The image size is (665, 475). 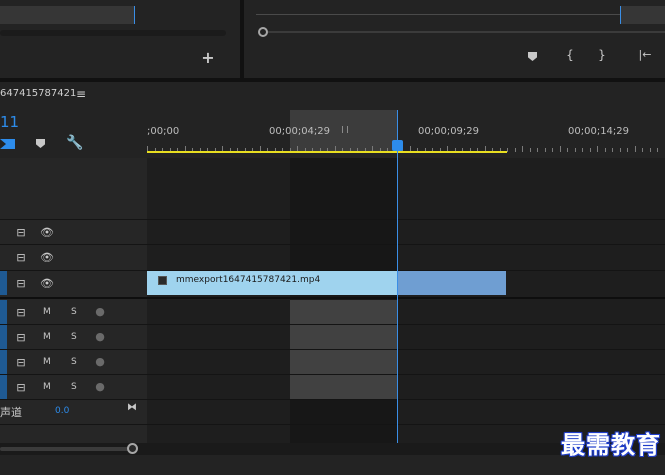 I want to click on ruler-label: ;00;00, so click(x=163, y=131).